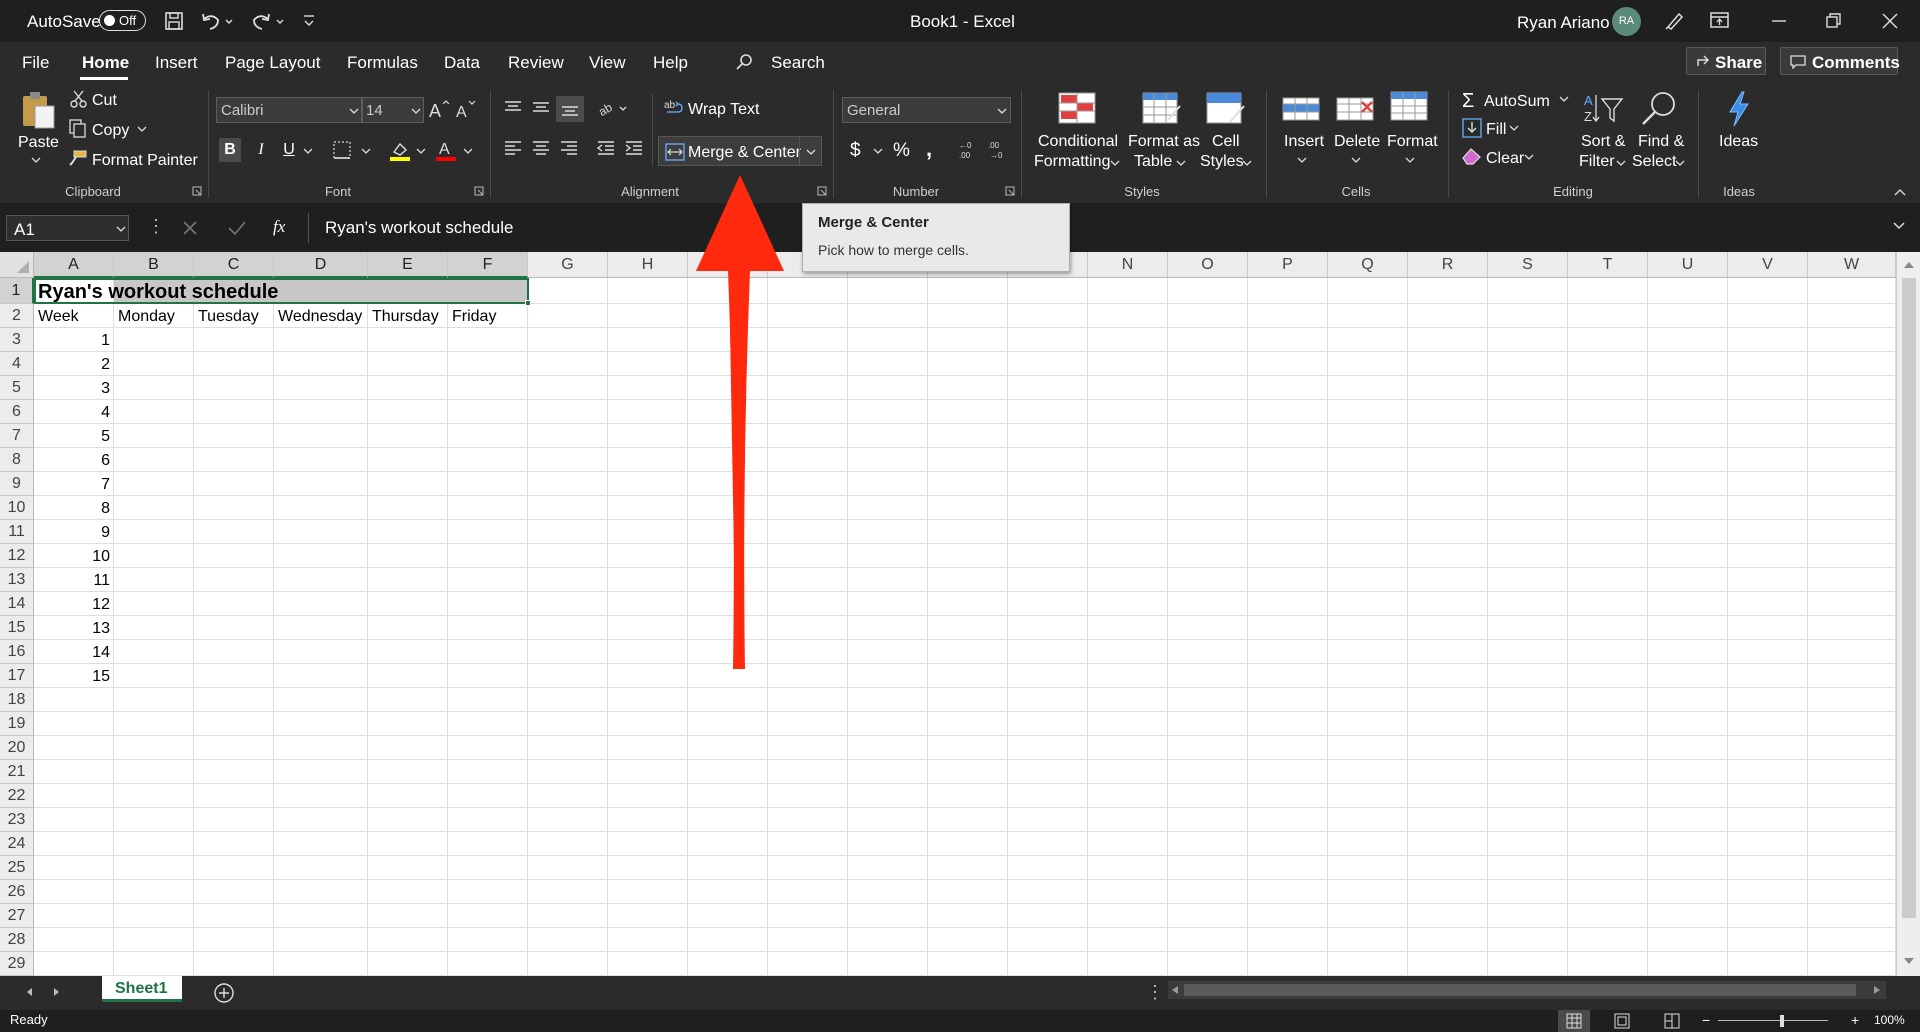  Describe the element at coordinates (57, 992) in the screenshot. I see `scroll-tabs-right-icon` at that location.